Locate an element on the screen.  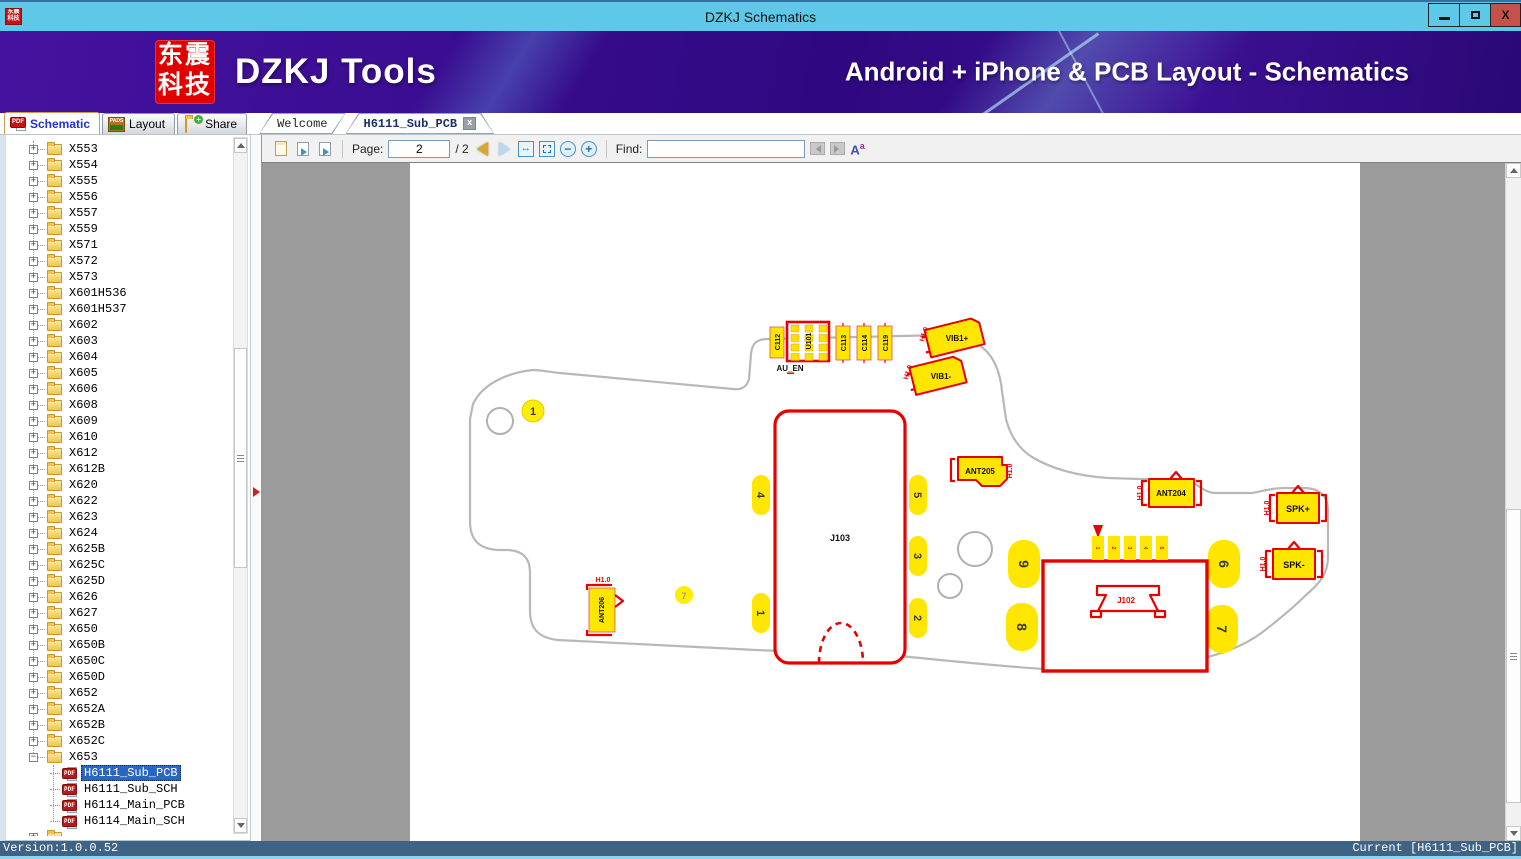
tree-folder-row: X610 is located at coordinates (119, 437).